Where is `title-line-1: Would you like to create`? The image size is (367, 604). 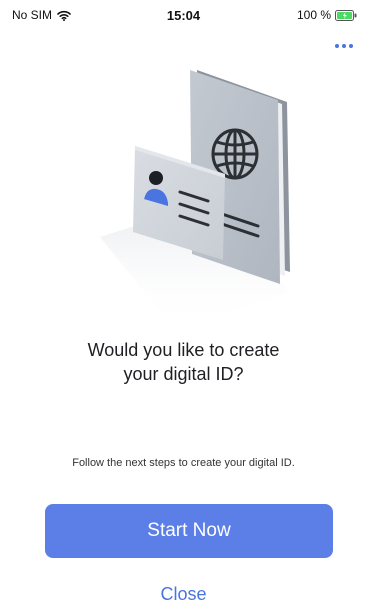 title-line-1: Would you like to create is located at coordinates (183, 350).